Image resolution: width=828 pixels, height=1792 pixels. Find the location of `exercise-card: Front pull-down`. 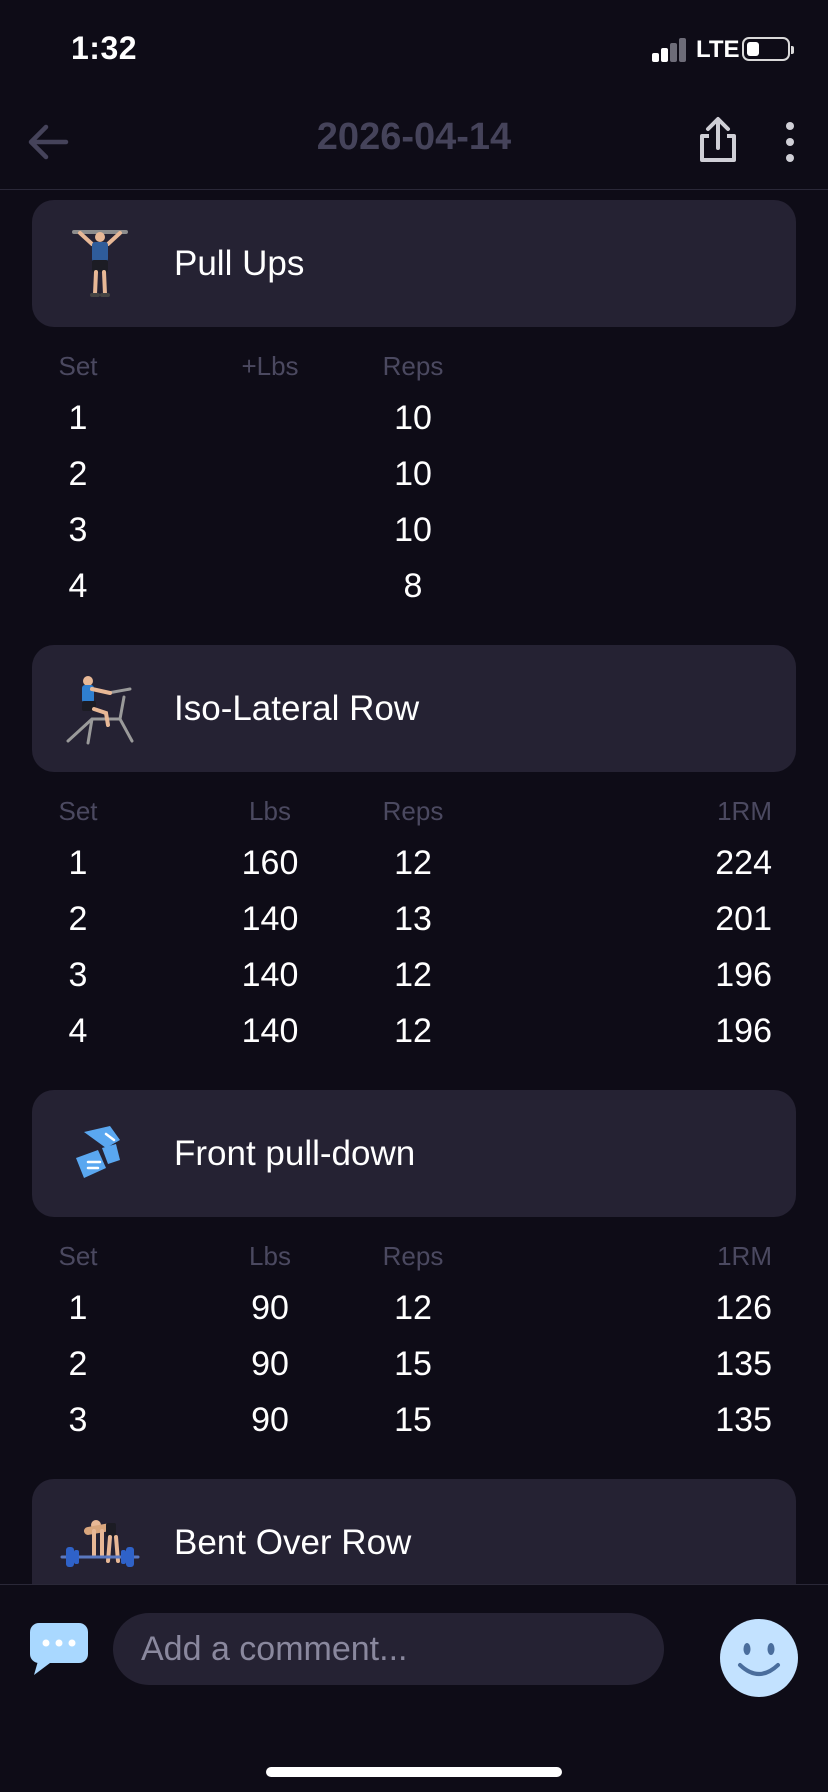

exercise-card: Front pull-down is located at coordinates (414, 1153).